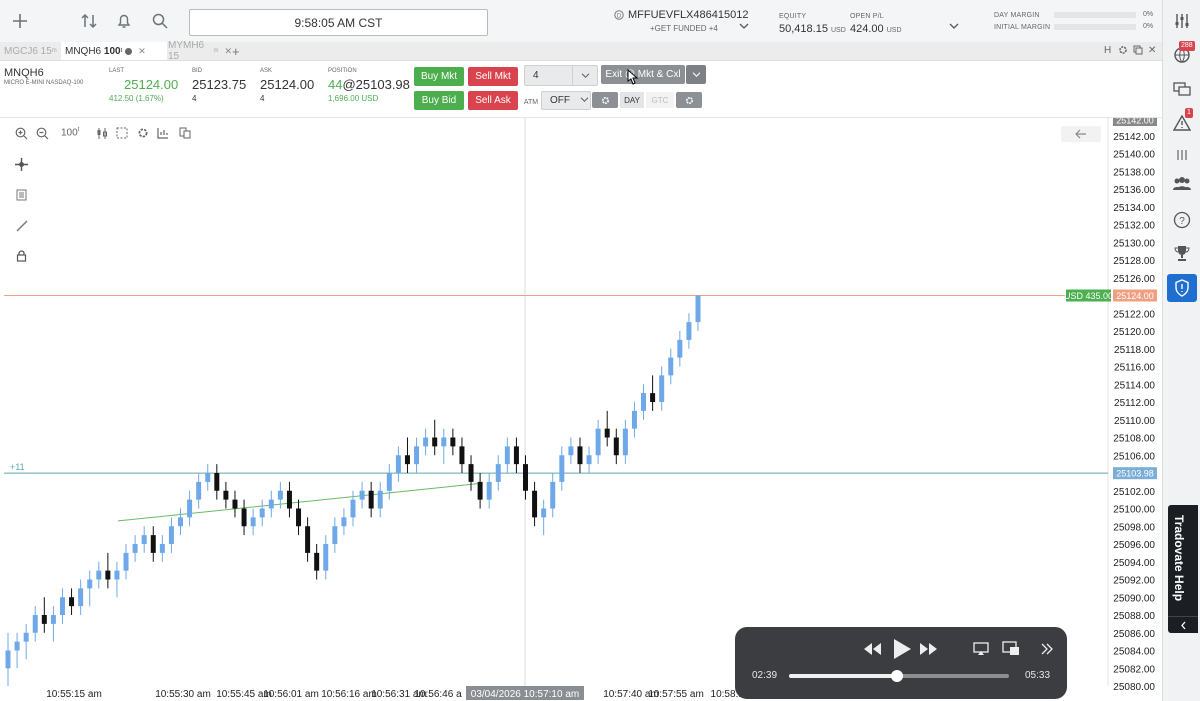 This screenshot has width=1200, height=701. I want to click on gear-icon, so click(1123, 51).